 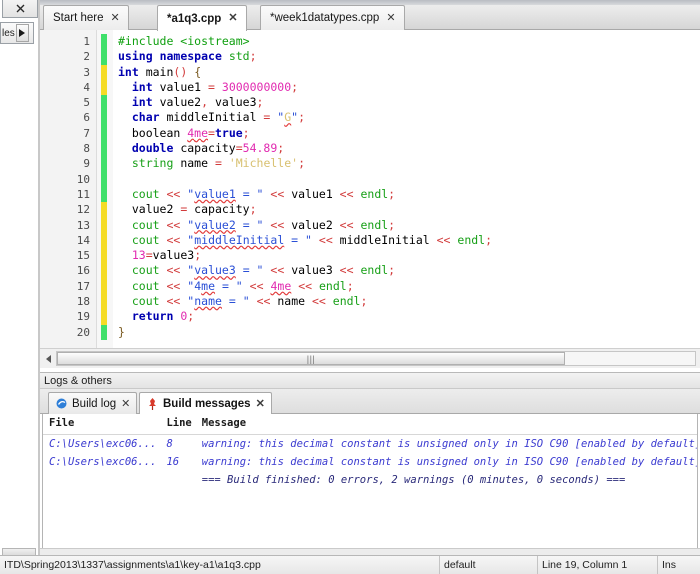 I want to click on management-panel-tab: les, so click(x=17, y=33).